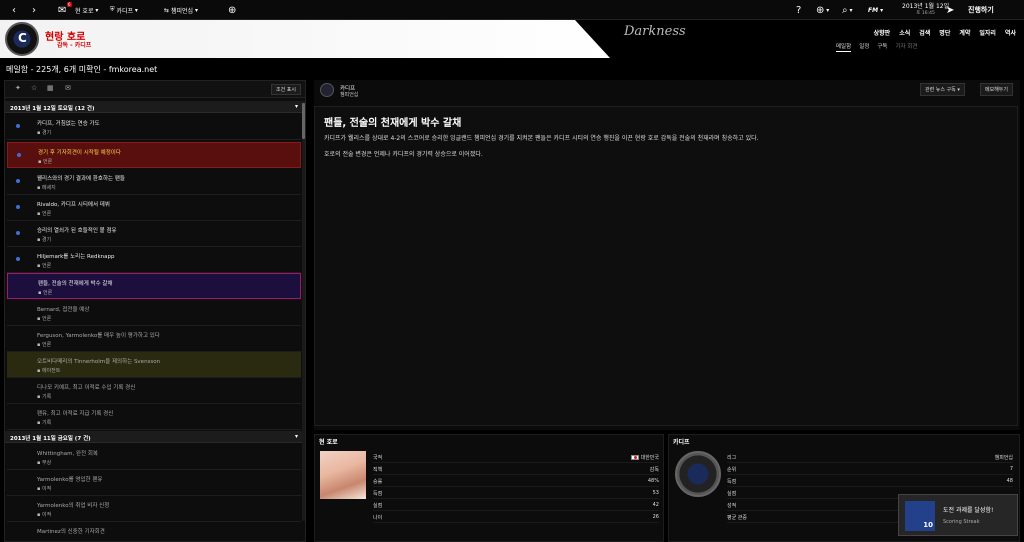  What do you see at coordinates (154, 483) in the screenshot?
I see `list-item: Yarmolenko를 영입한 팬유 이적` at bounding box center [154, 483].